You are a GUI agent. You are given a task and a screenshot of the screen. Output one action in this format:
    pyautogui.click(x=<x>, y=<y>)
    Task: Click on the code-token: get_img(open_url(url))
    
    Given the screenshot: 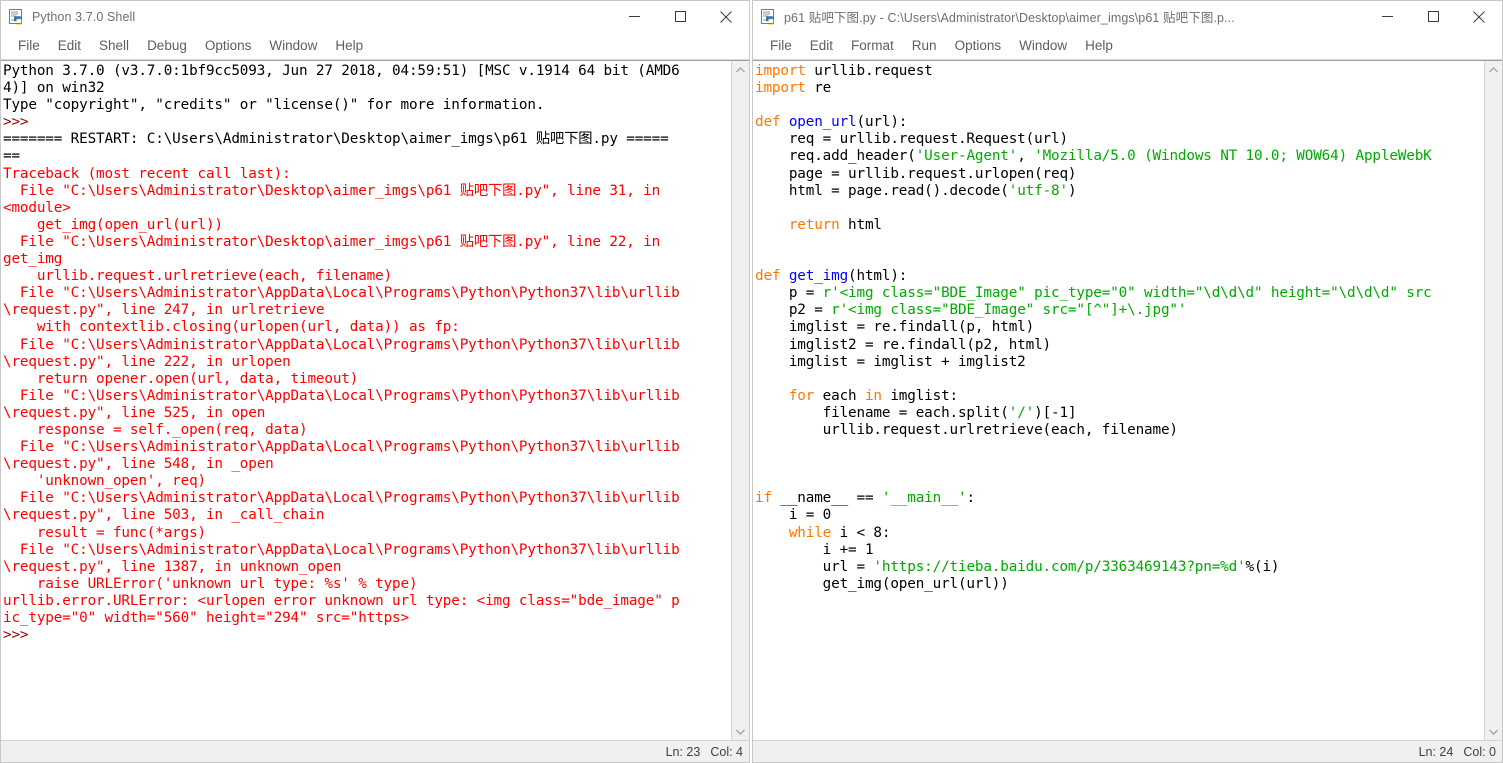 What is the action you would take?
    pyautogui.click(x=882, y=583)
    